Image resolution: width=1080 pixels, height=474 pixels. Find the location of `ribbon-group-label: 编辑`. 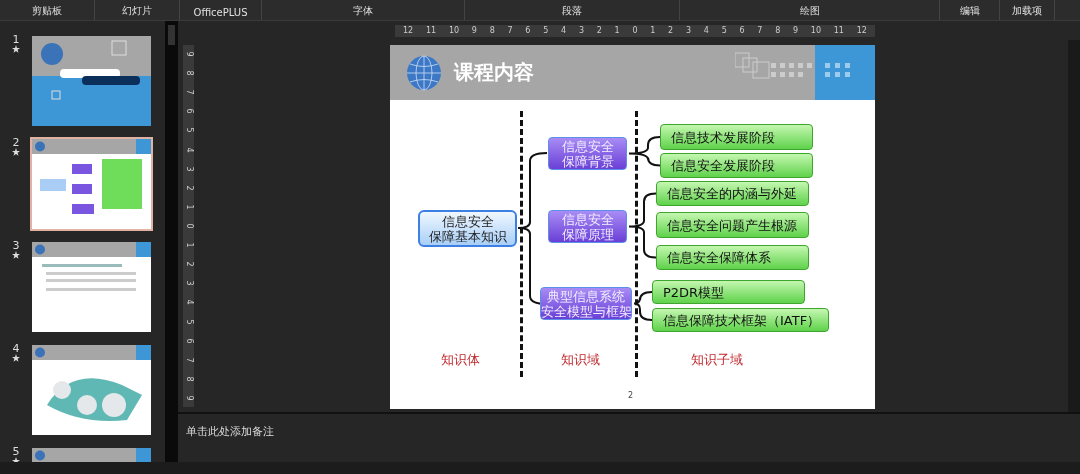

ribbon-group-label: 编辑 is located at coordinates (969, 11).